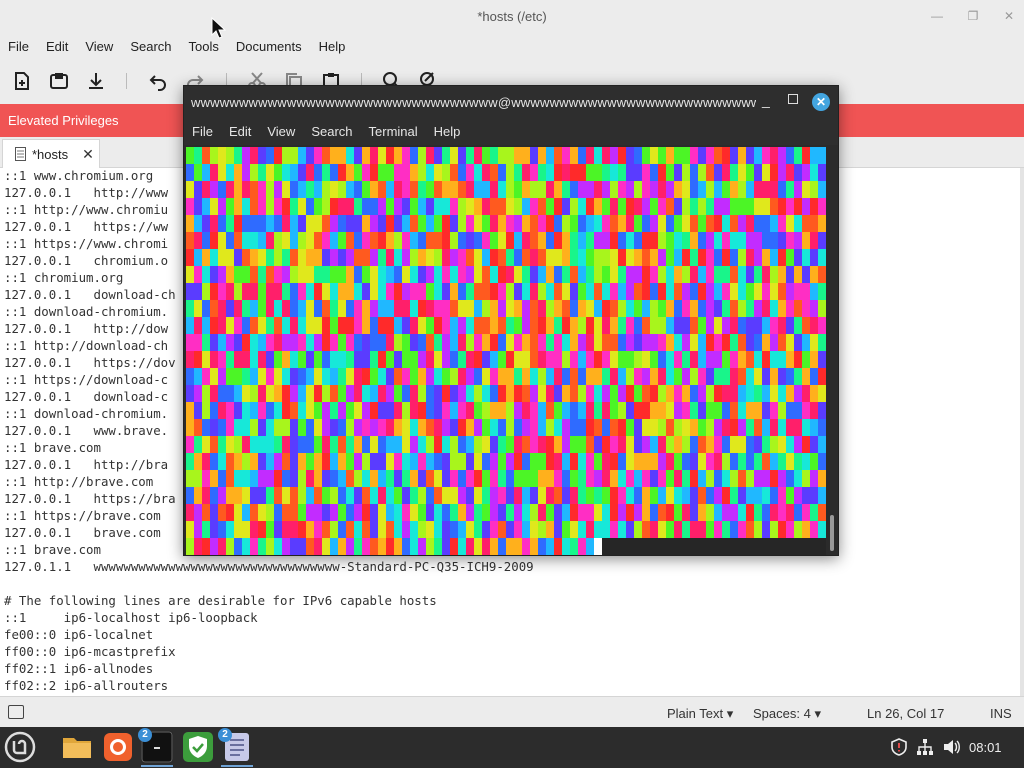 This screenshot has width=1024, height=768. Describe the element at coordinates (16, 712) in the screenshot. I see `sidebar-toggle-icon` at that location.